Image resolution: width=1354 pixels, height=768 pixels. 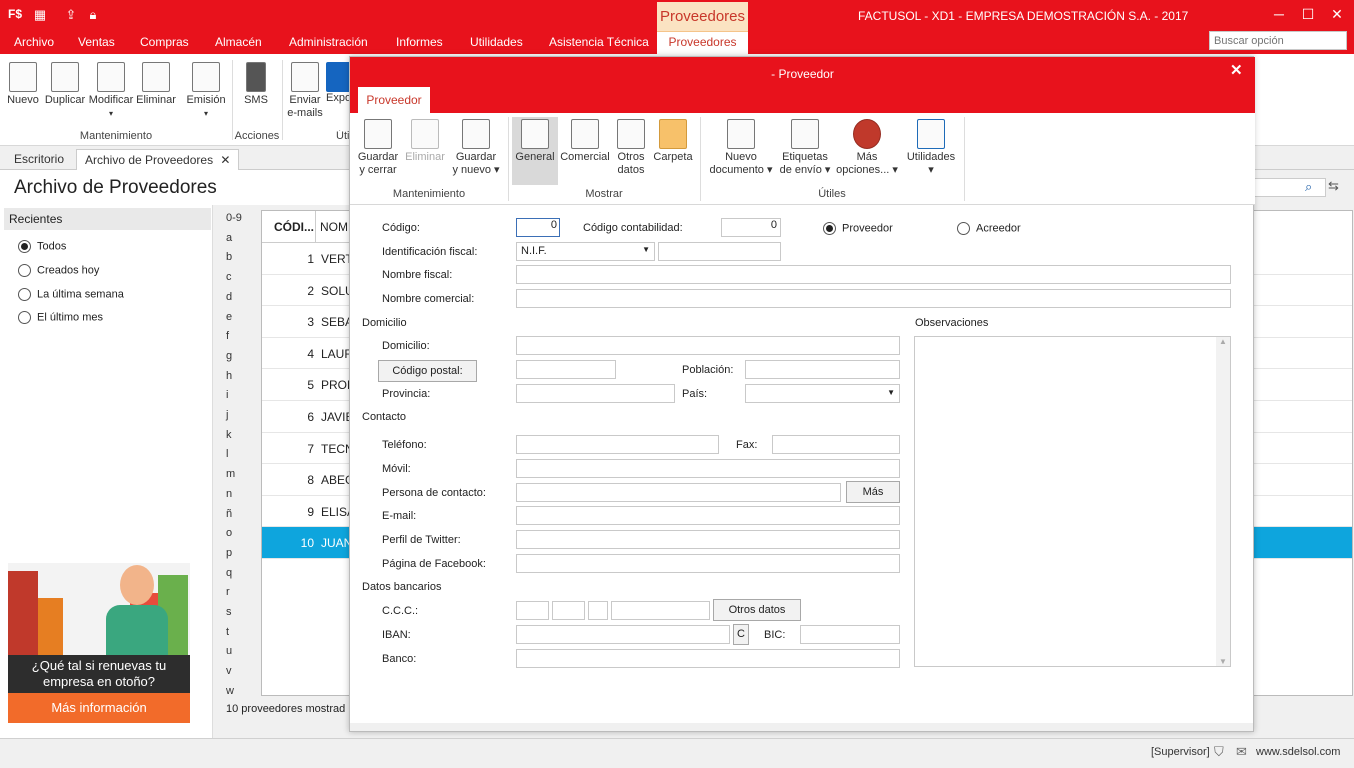 I want to click on menu-archivo: Archivo, so click(x=34, y=42).